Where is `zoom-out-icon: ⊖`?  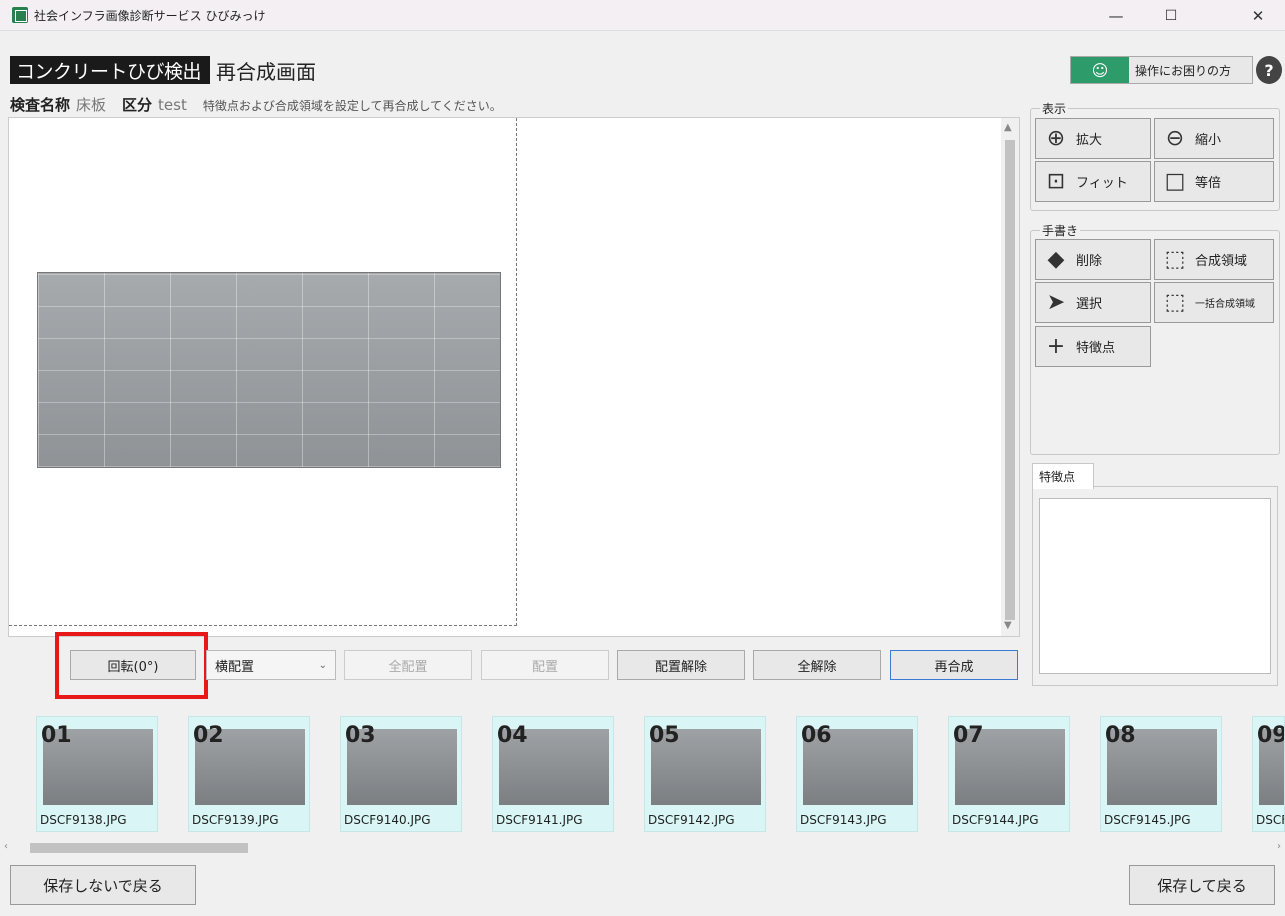 zoom-out-icon: ⊖ is located at coordinates (1175, 138).